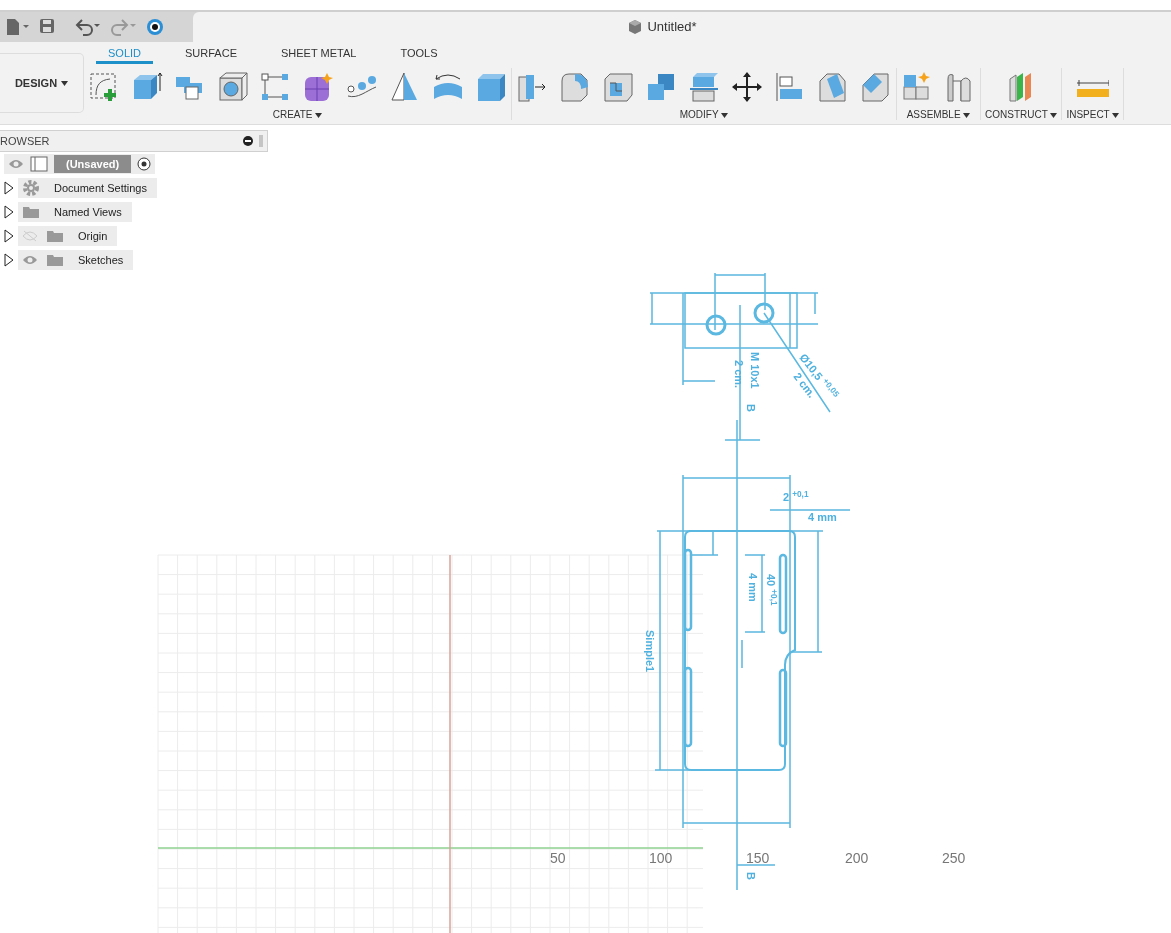  I want to click on panel-handle-icon, so click(261, 141).